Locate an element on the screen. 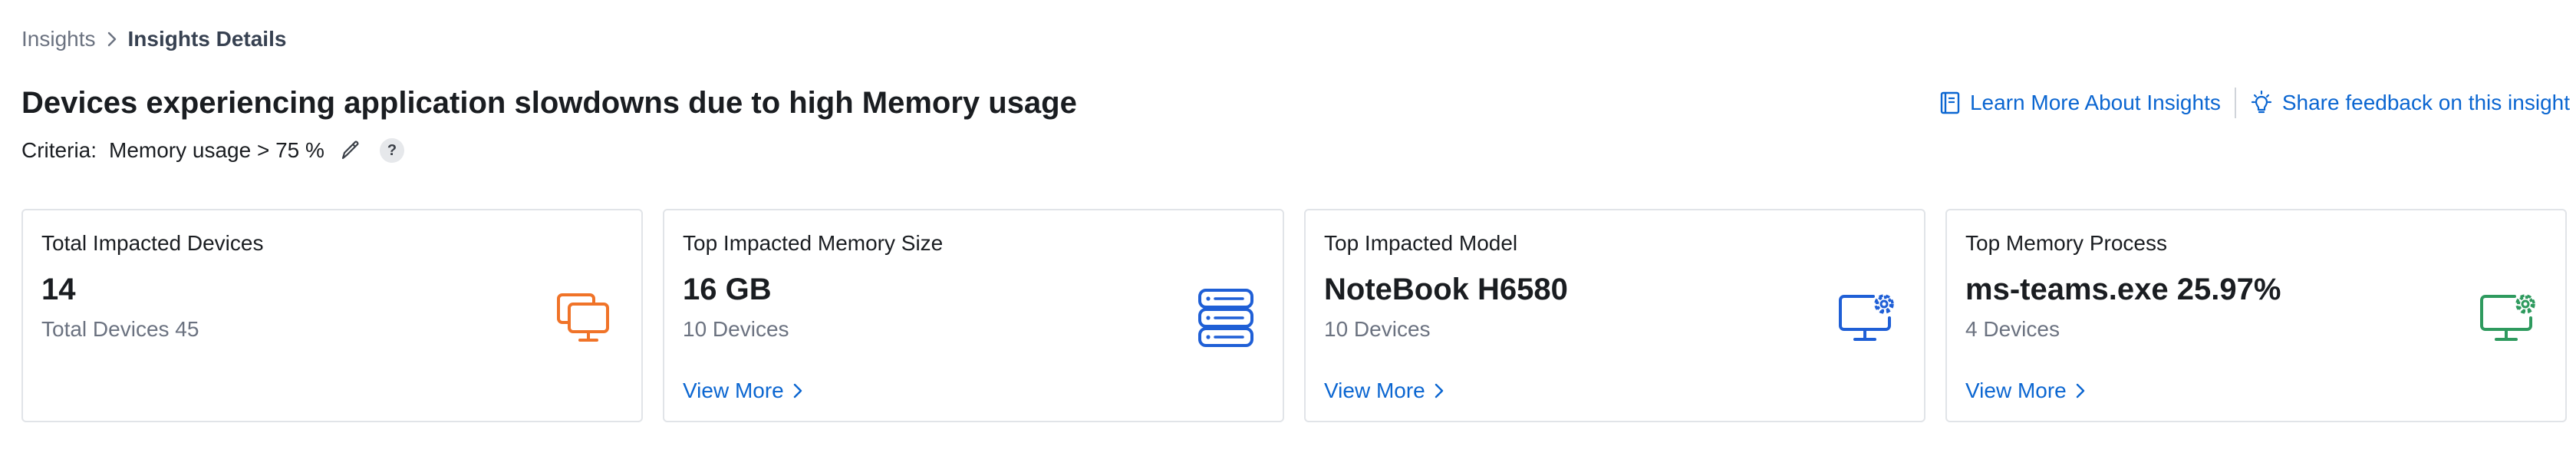  card-subtext: Total Devices 45 is located at coordinates (120, 329).